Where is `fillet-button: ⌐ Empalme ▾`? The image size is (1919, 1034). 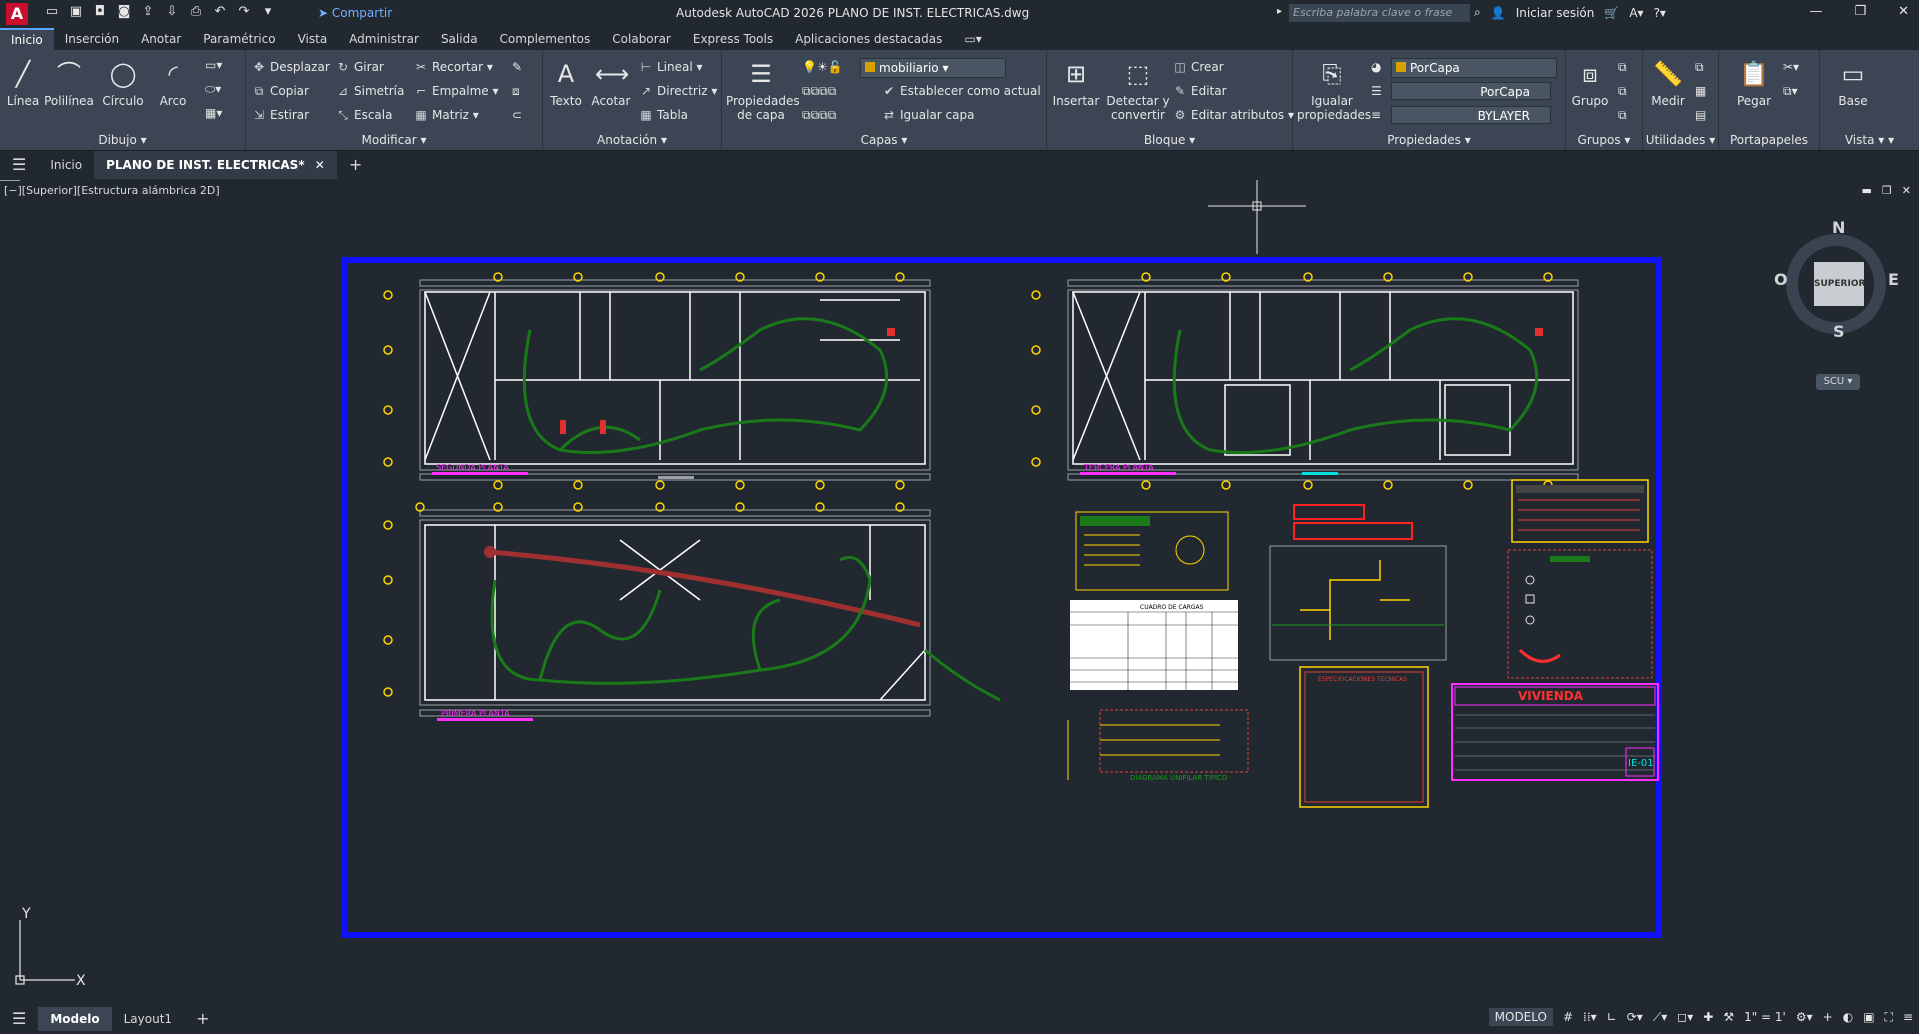
fillet-button: ⌐ Empalme ▾ is located at coordinates (456, 91).